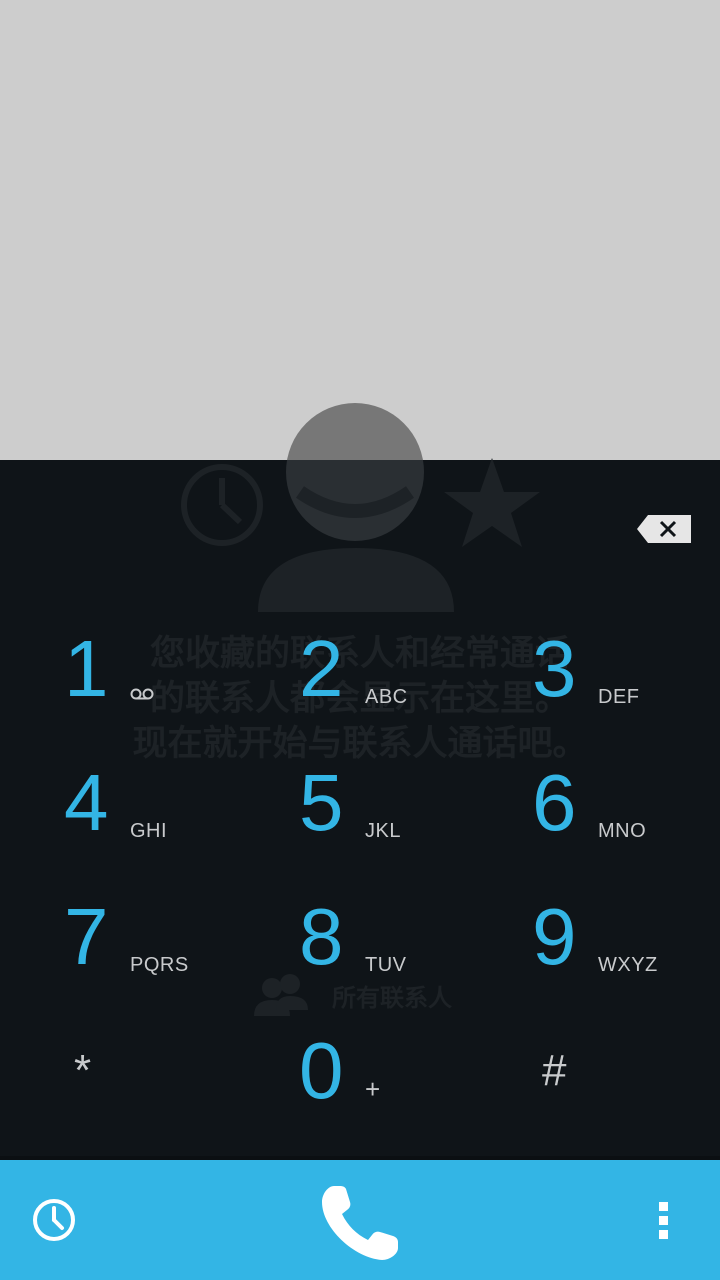  Describe the element at coordinates (86, 668) in the screenshot. I see `key-digit: 1` at that location.